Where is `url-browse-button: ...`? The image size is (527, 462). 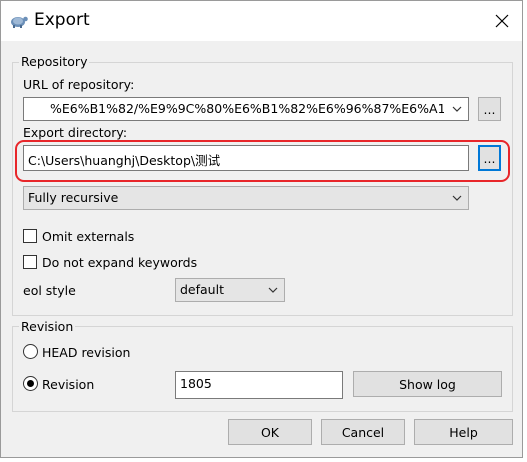 url-browse-button: ... is located at coordinates (489, 109).